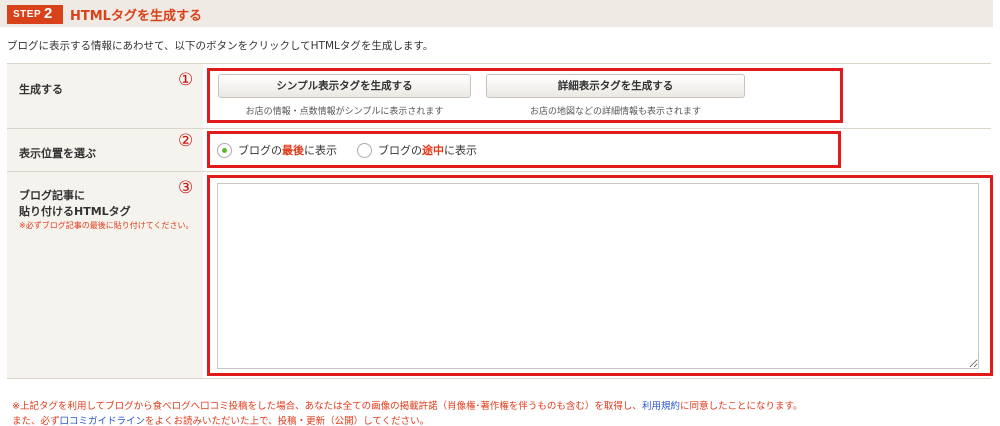 Image resolution: width=1000 pixels, height=426 pixels. I want to click on footer-line1-tail: に同意したことになります。, so click(741, 406).